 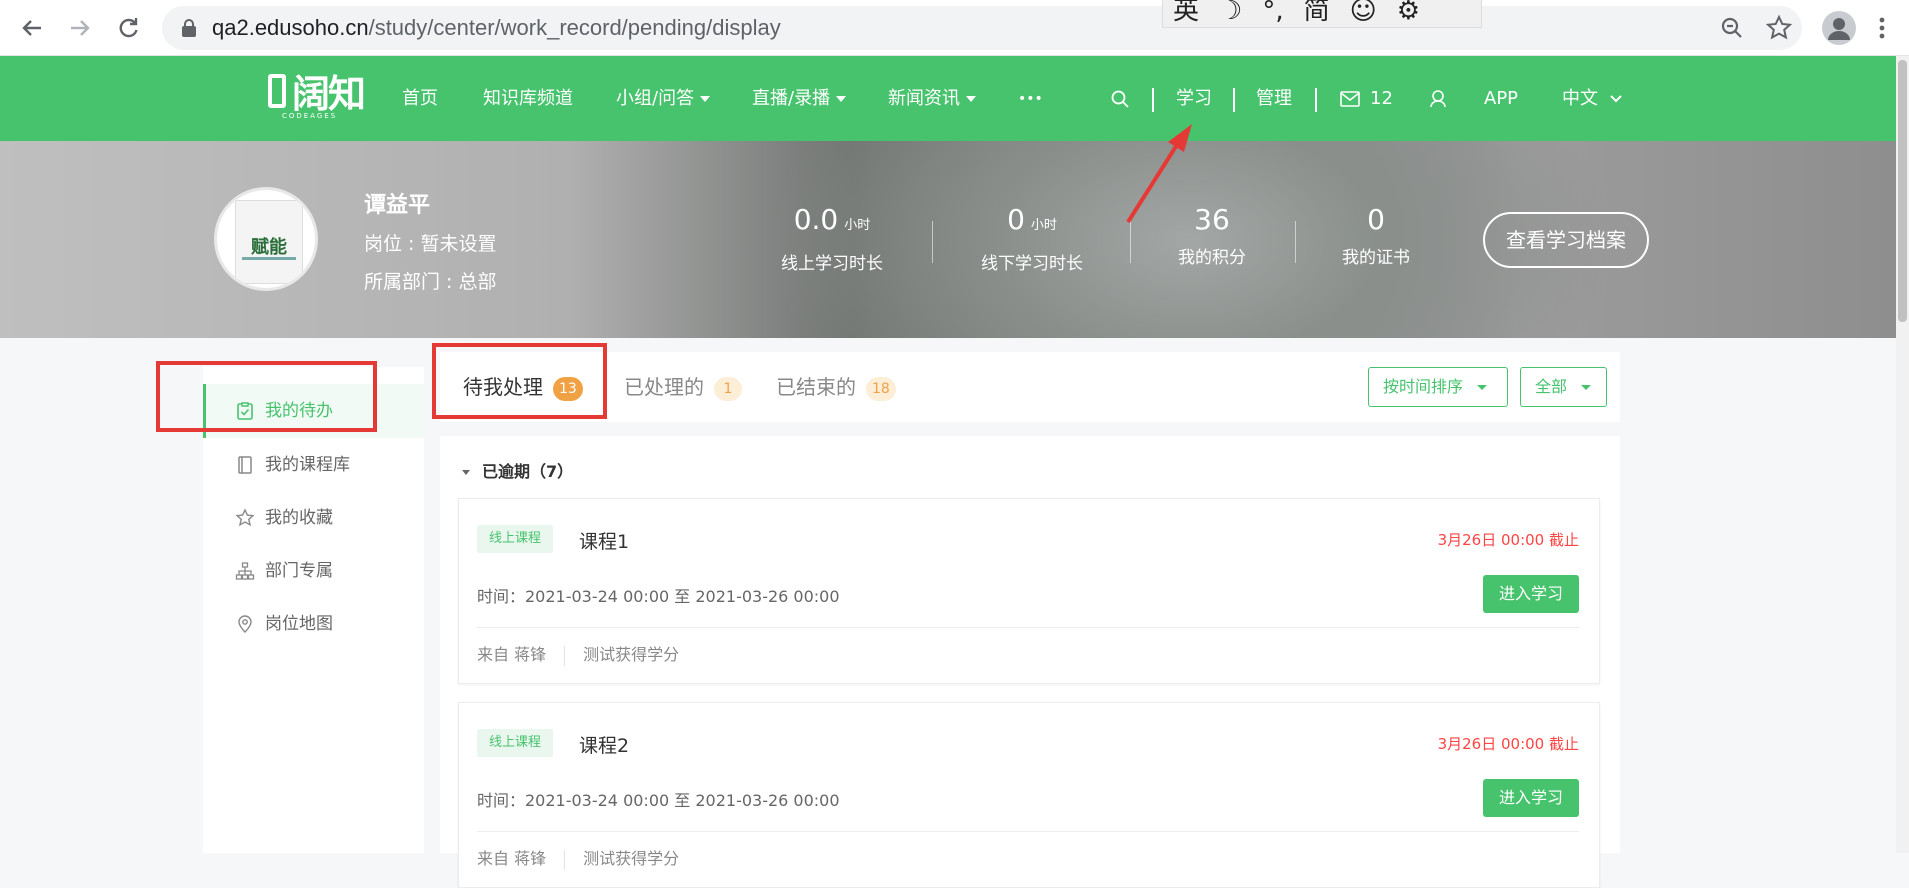 What do you see at coordinates (1230, 12) in the screenshot?
I see `ime-moon-icon: ☽` at bounding box center [1230, 12].